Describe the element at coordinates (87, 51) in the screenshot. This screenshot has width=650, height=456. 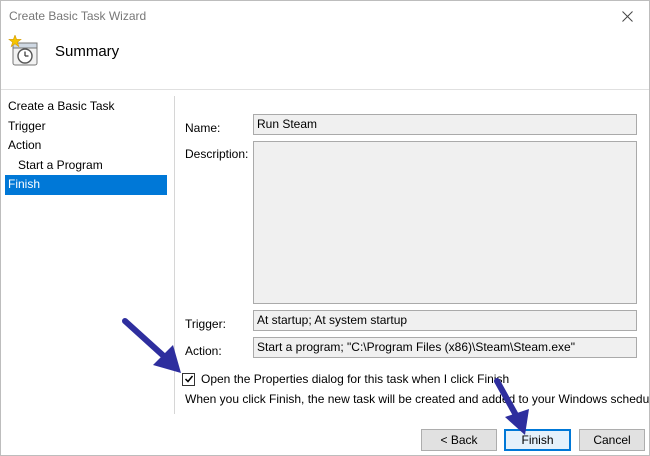
I see `page-title: Summary` at that location.